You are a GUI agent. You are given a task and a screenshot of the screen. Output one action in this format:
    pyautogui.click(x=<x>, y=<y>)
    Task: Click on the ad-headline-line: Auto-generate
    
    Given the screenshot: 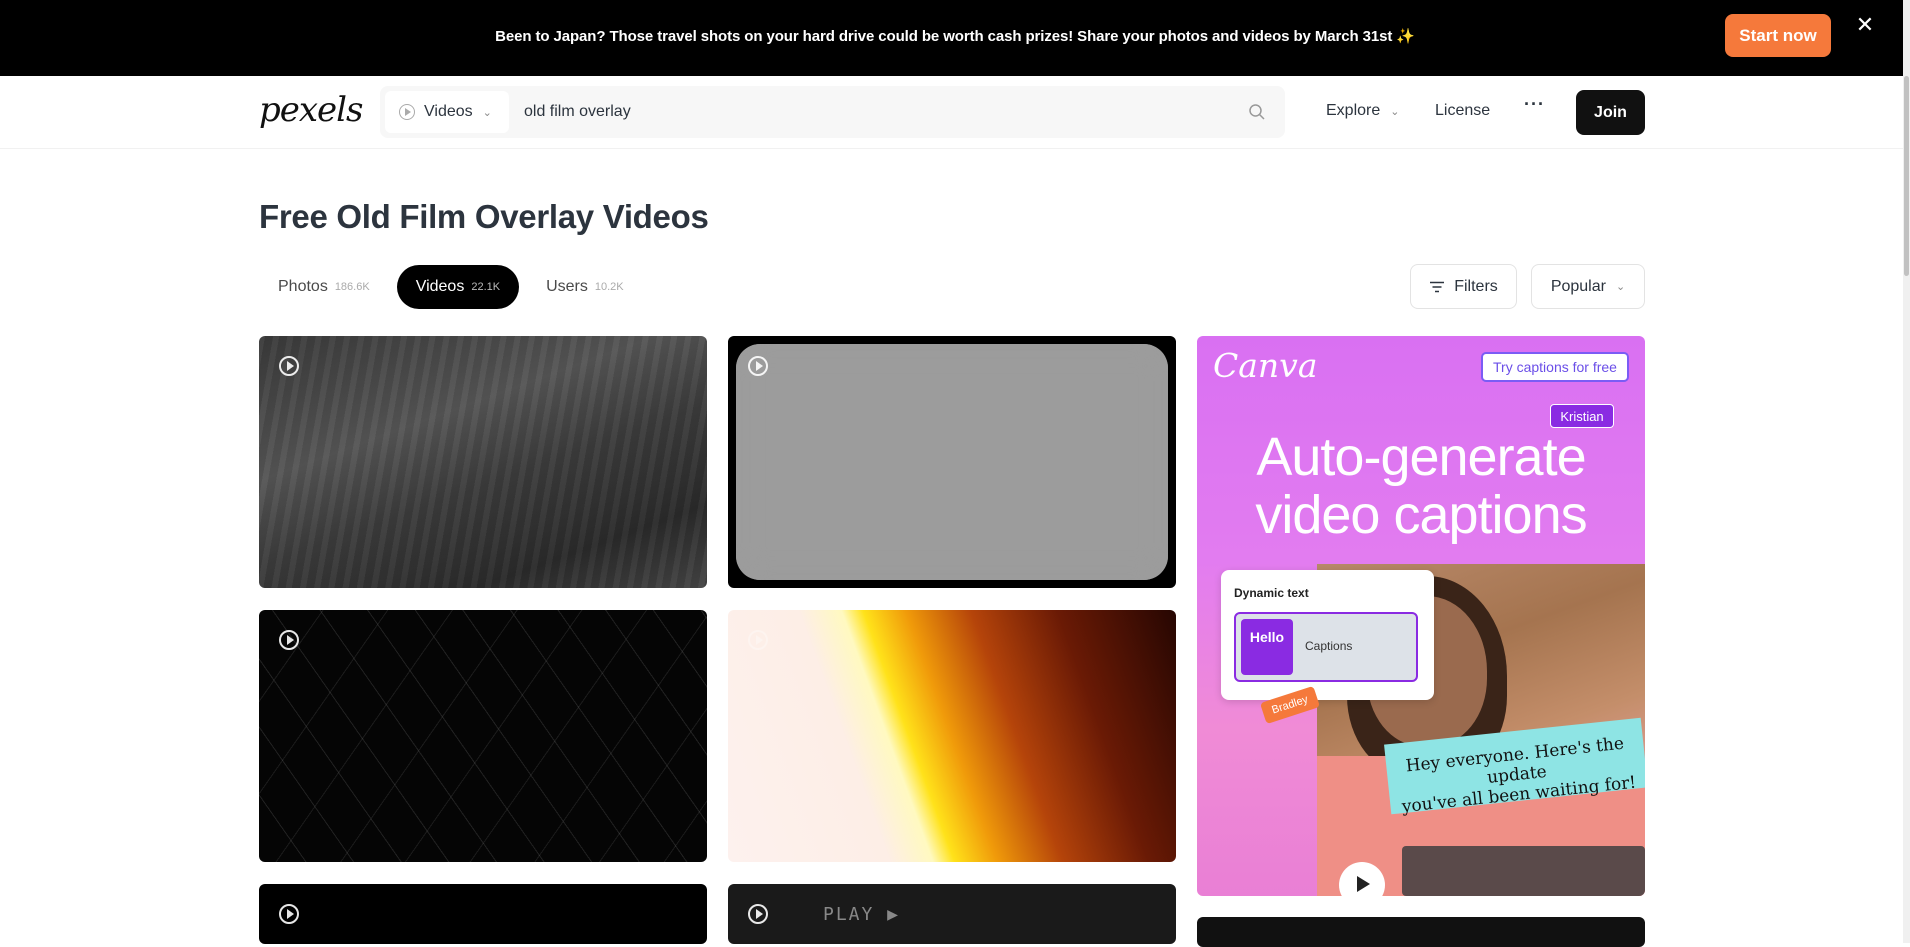 What is the action you would take?
    pyautogui.click(x=1421, y=457)
    